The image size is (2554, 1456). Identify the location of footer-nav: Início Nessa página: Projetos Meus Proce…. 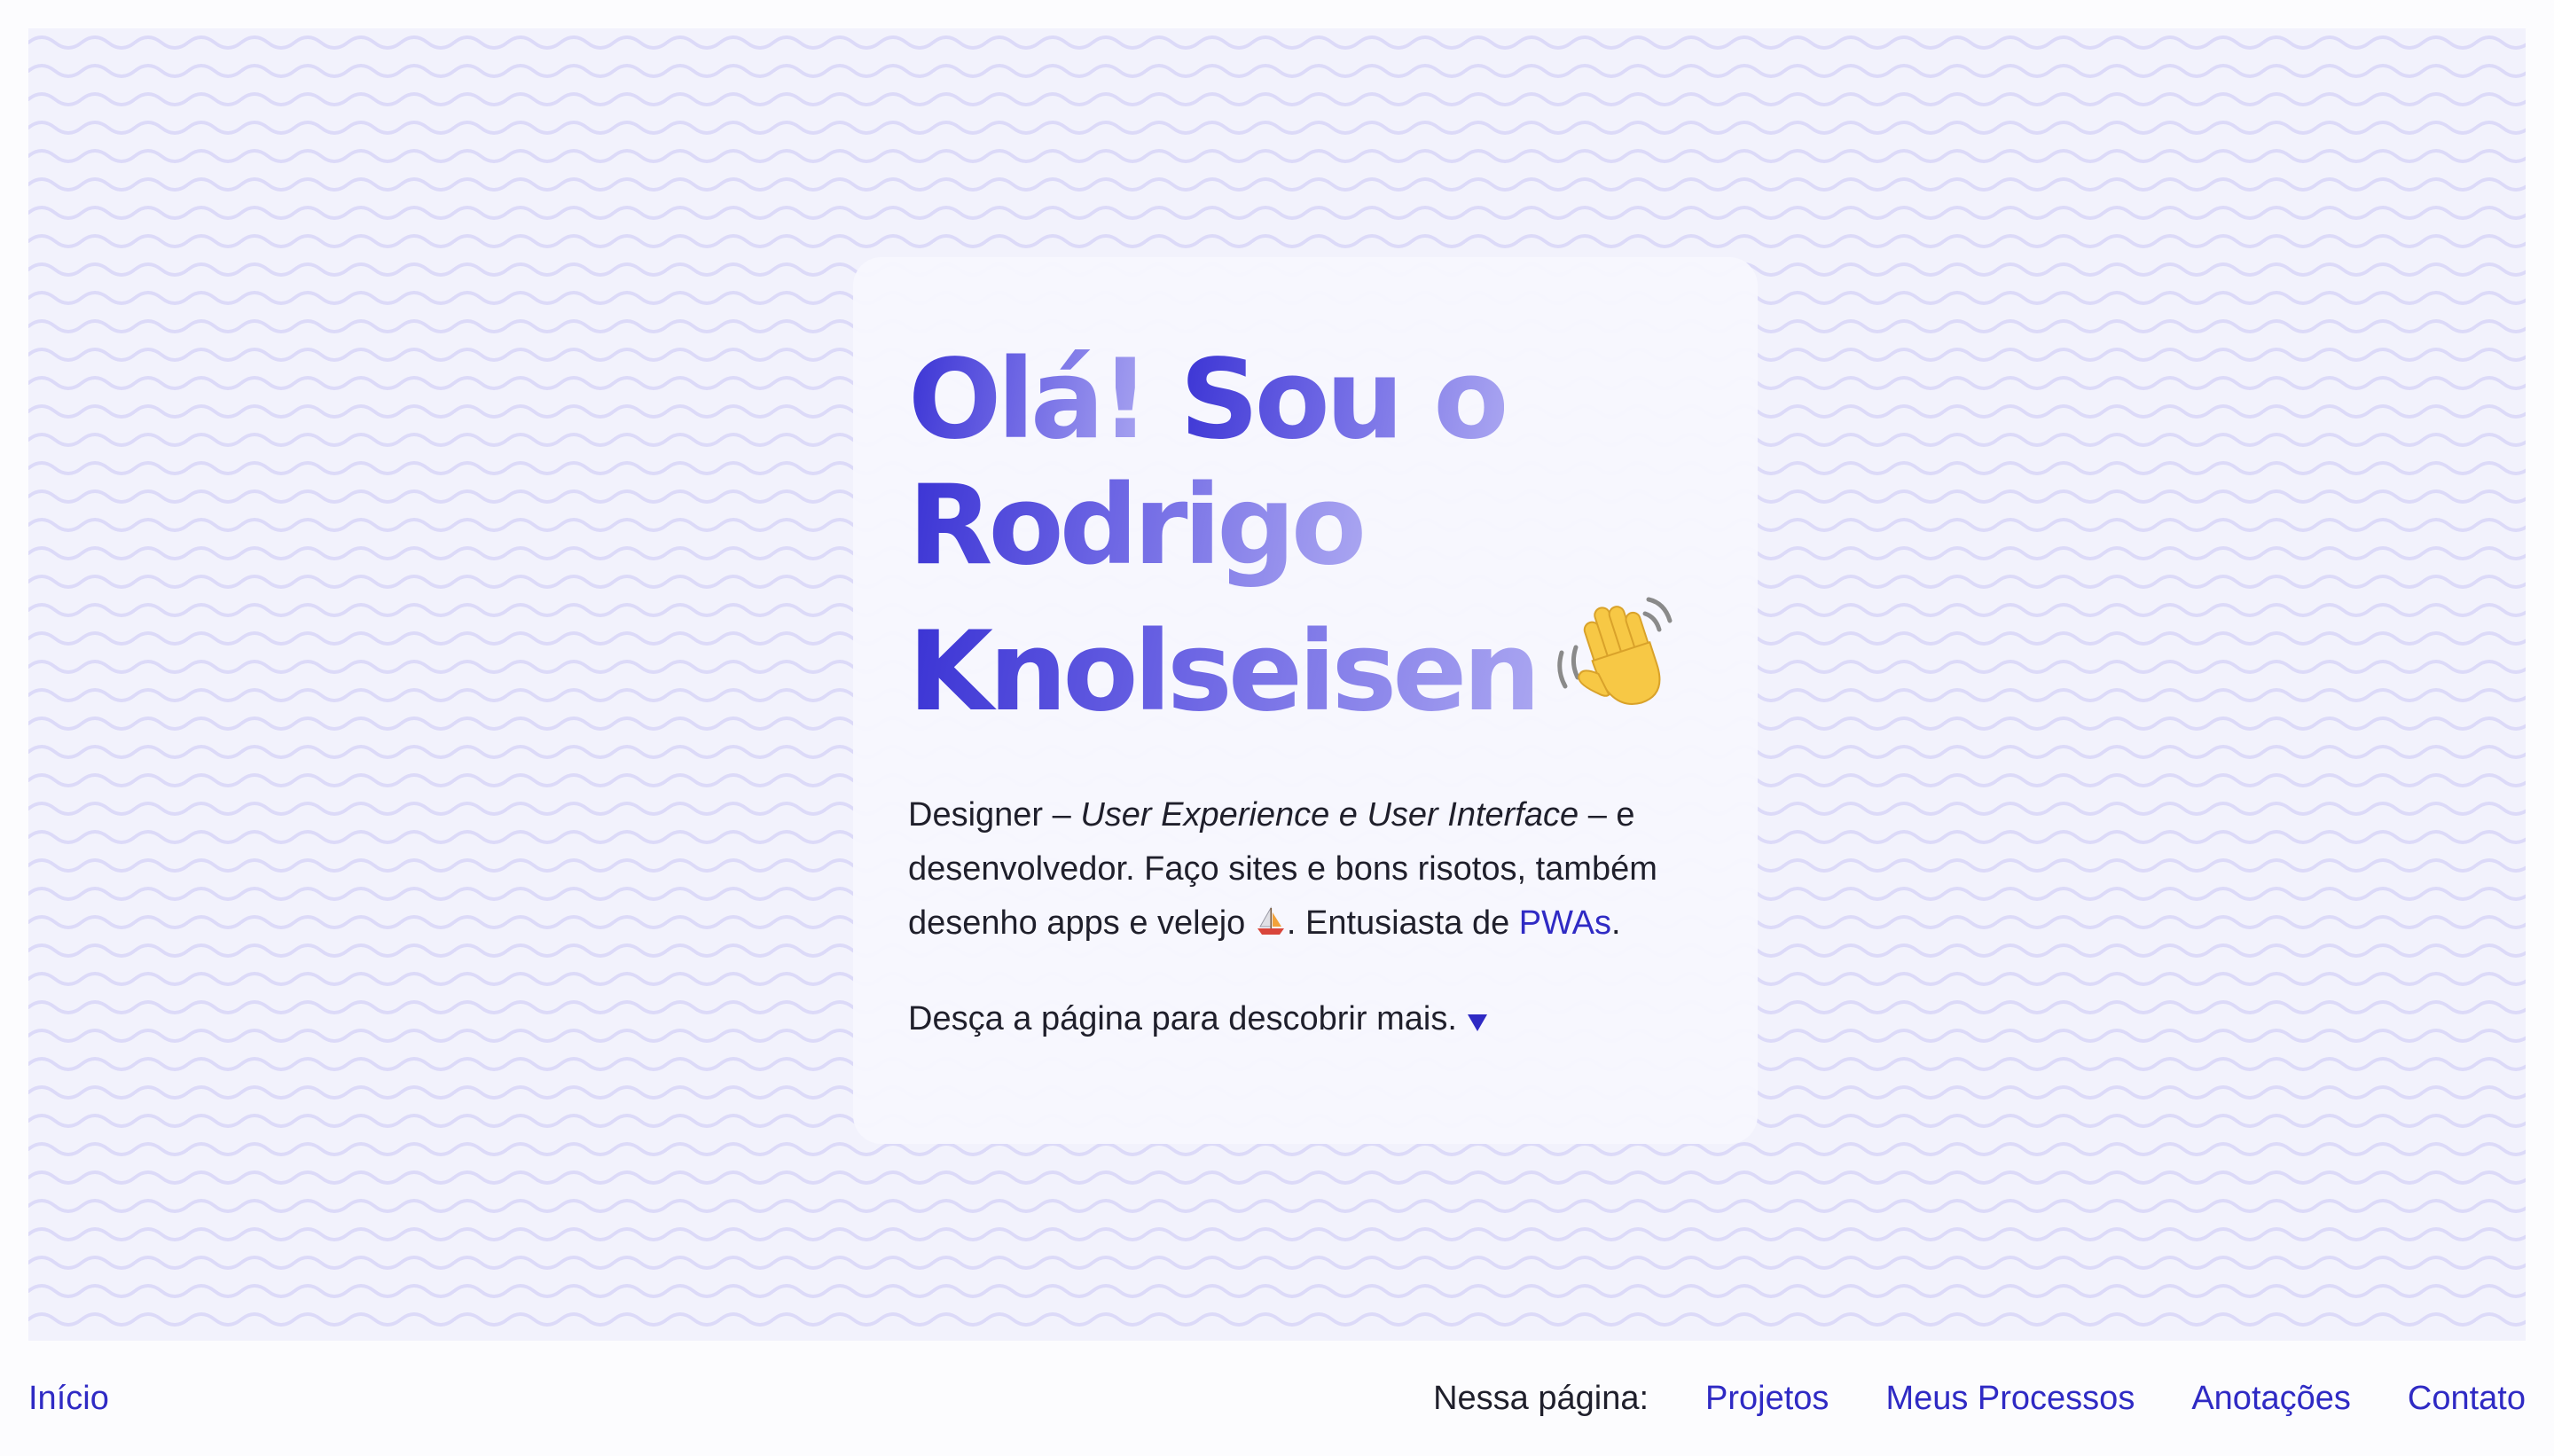
(1277, 1398).